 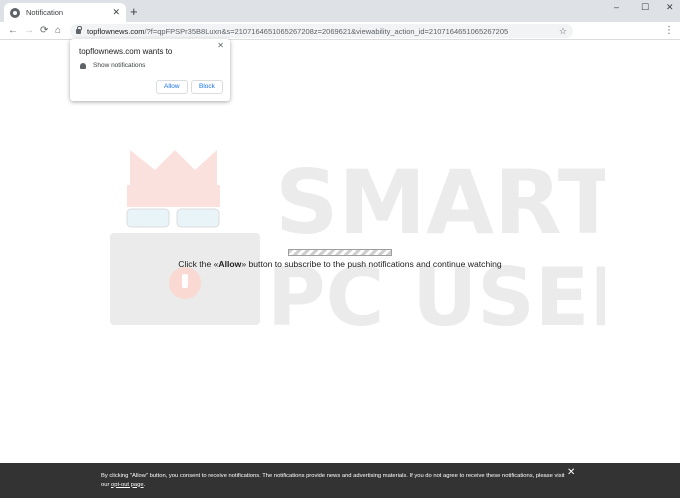 I want to click on loading-bar, so click(x=340, y=252).